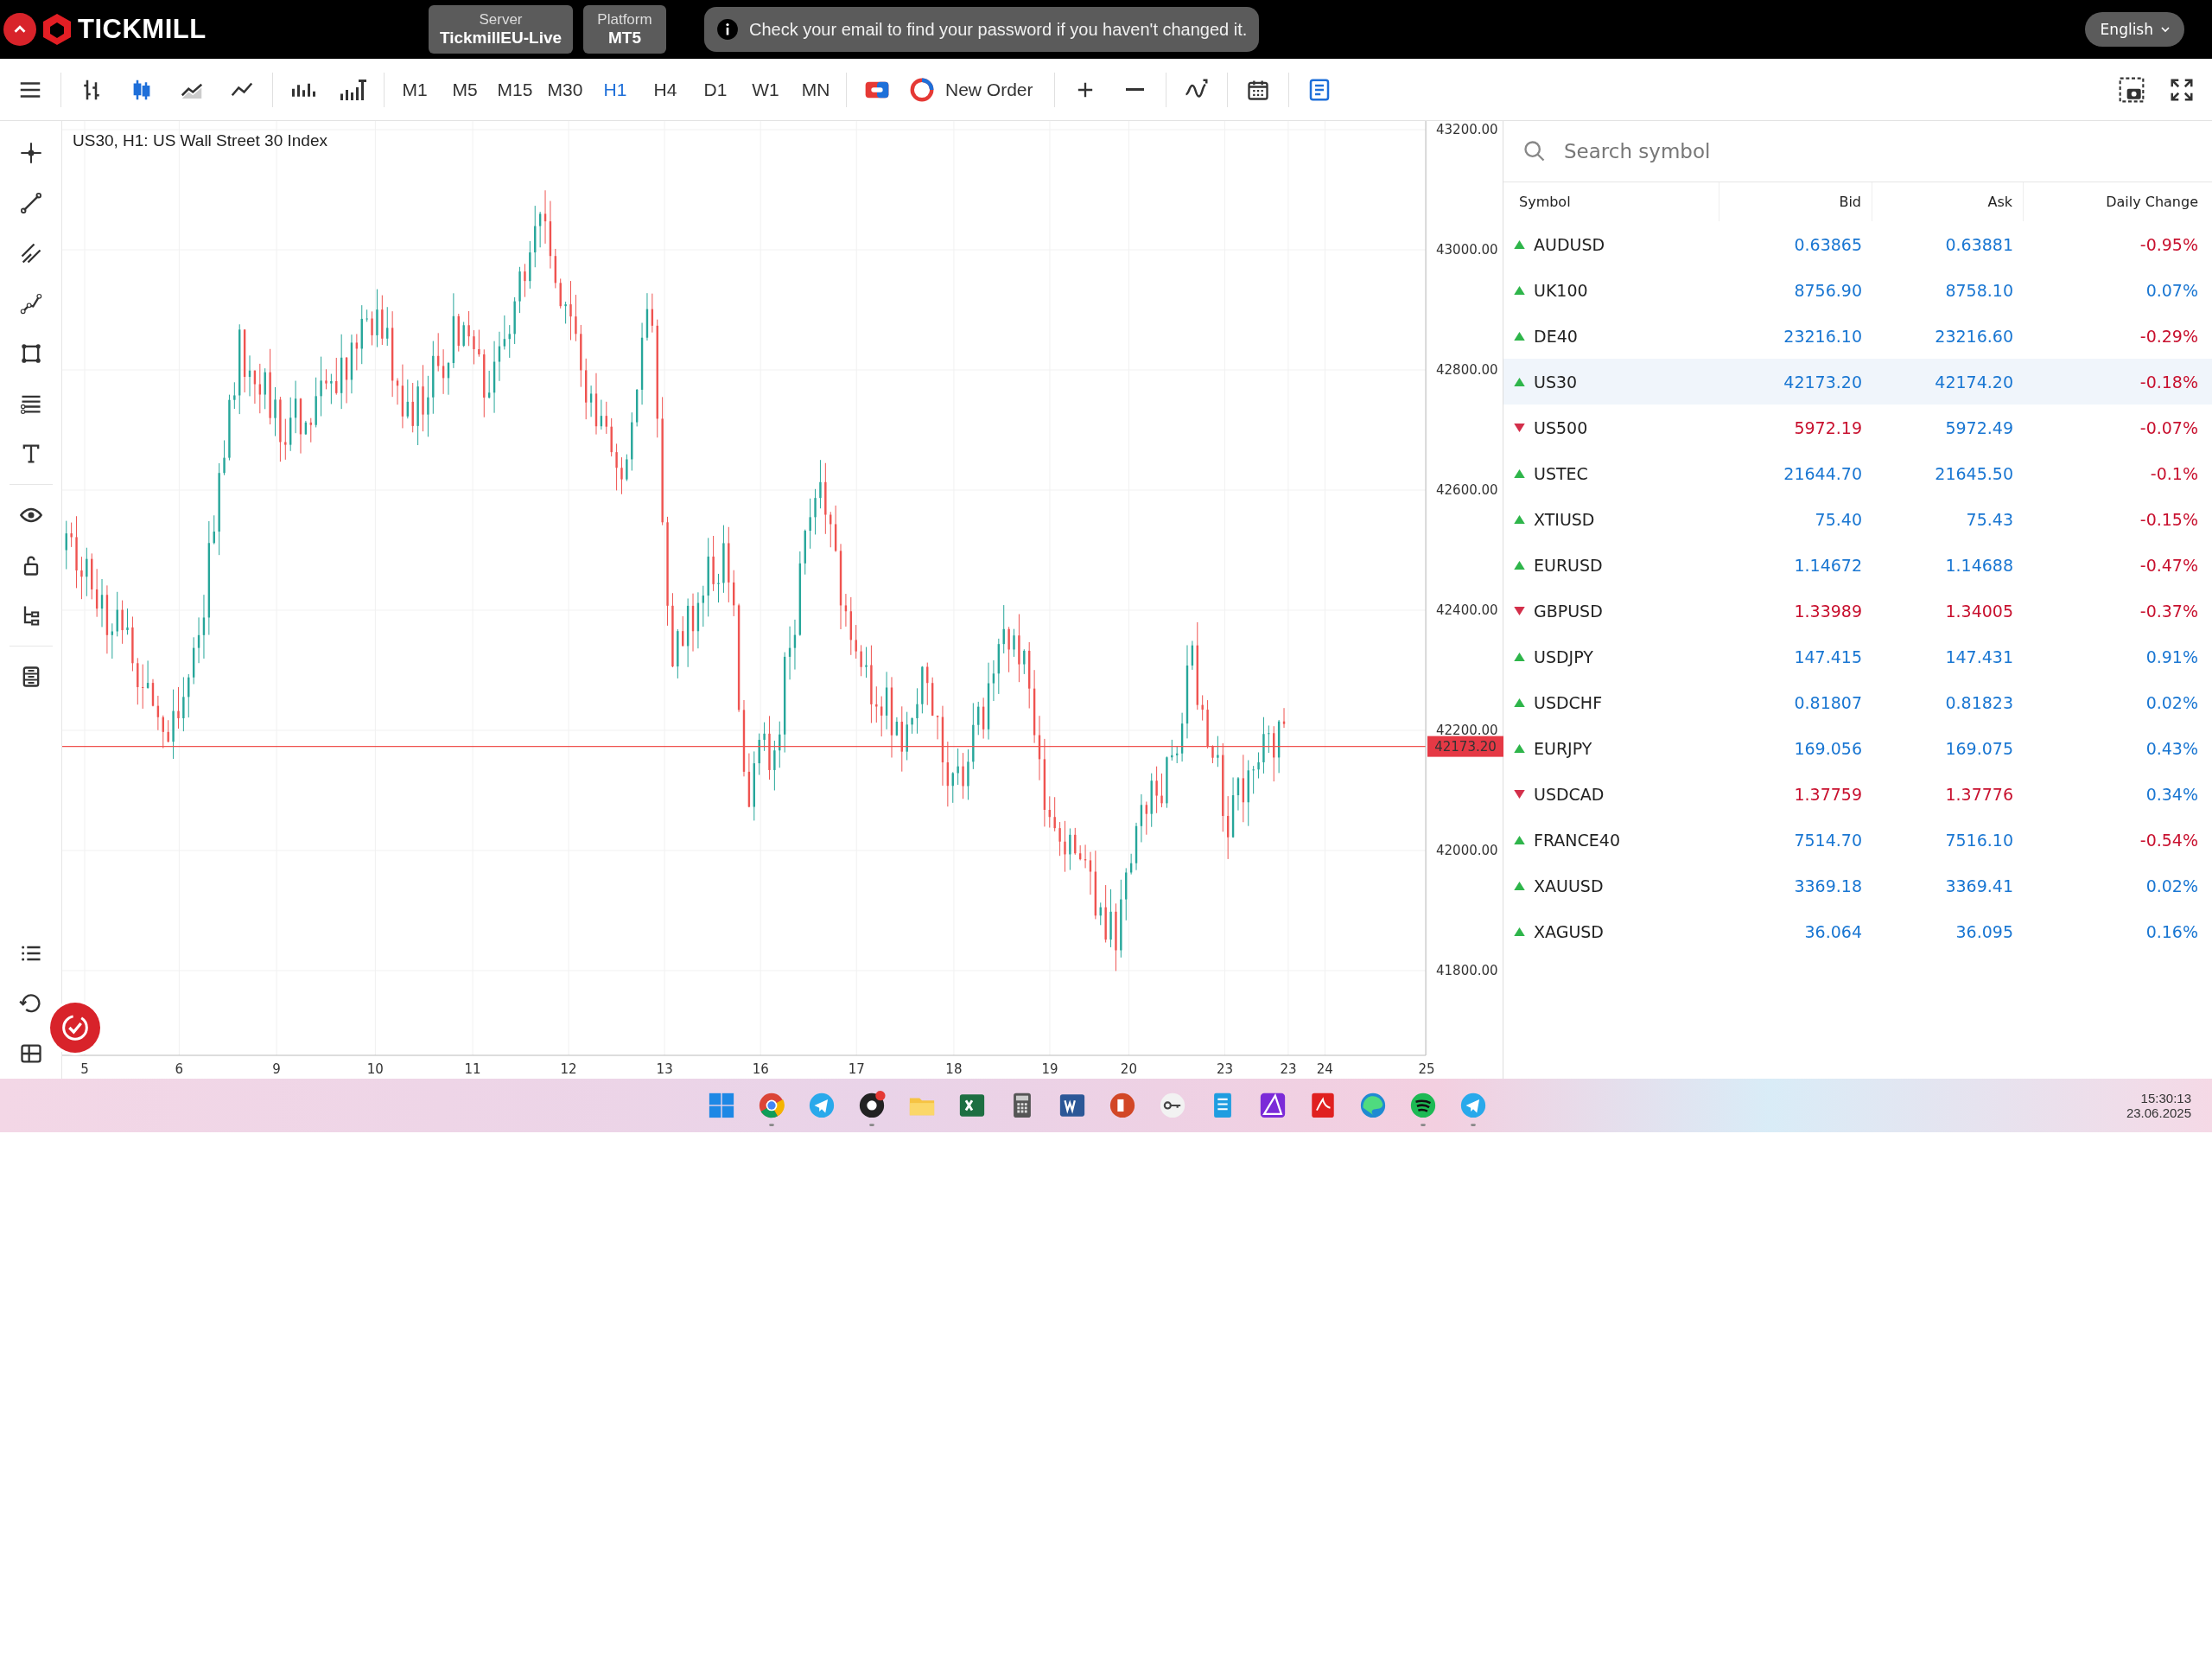 This screenshot has height=1669, width=2212. I want to click on symbol-name: GBPUSD, so click(1568, 611).